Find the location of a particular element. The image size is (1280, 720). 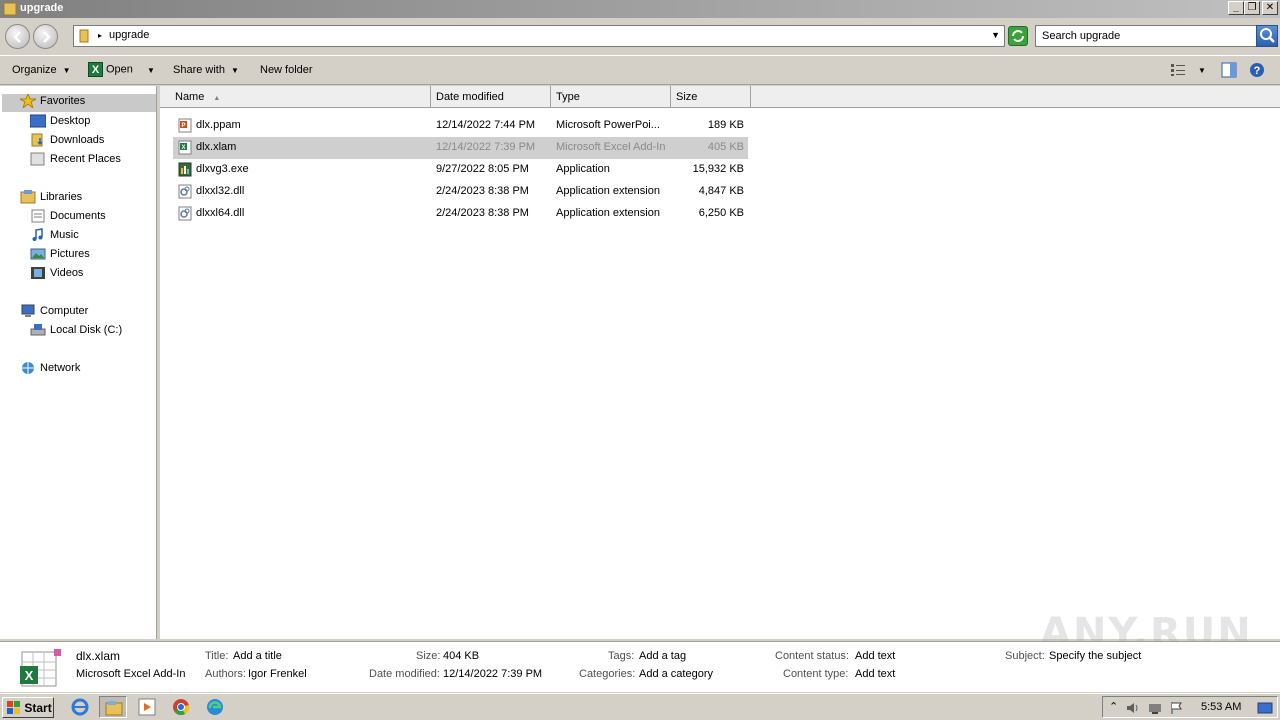

nav-downloads: Downloads is located at coordinates (67, 142).